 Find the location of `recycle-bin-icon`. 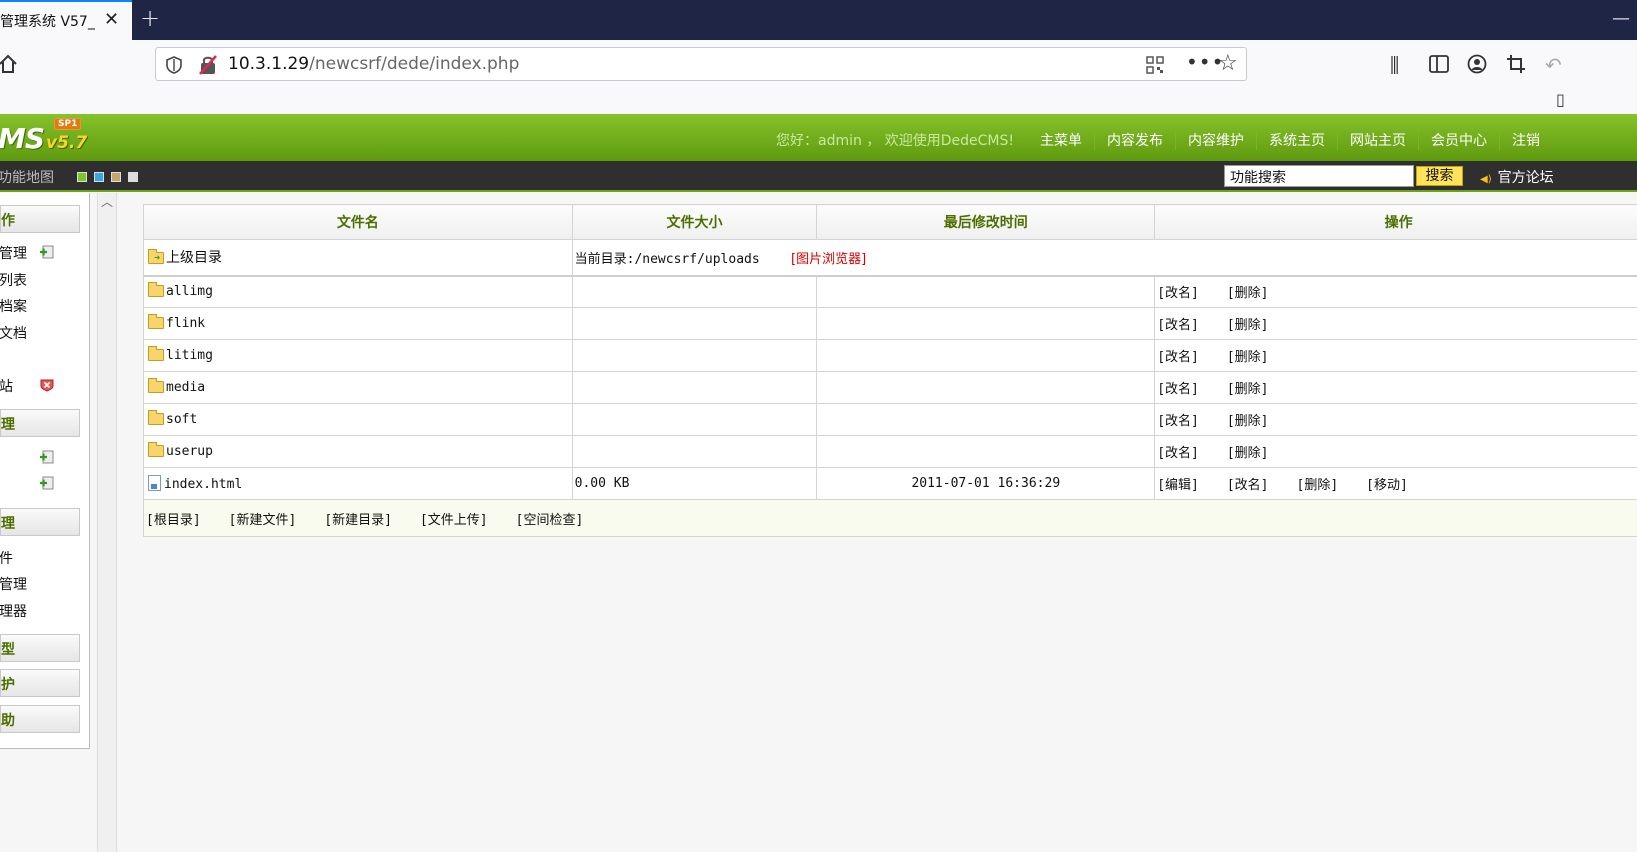

recycle-bin-icon is located at coordinates (47, 385).